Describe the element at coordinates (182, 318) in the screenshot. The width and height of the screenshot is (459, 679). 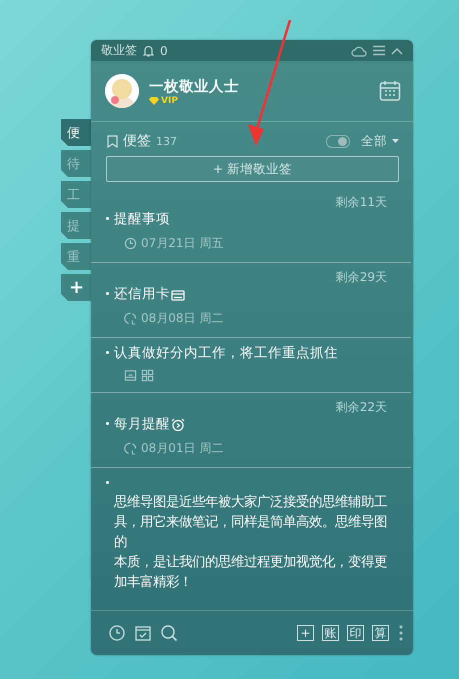
I see `note-date: 08月08日 周二` at that location.